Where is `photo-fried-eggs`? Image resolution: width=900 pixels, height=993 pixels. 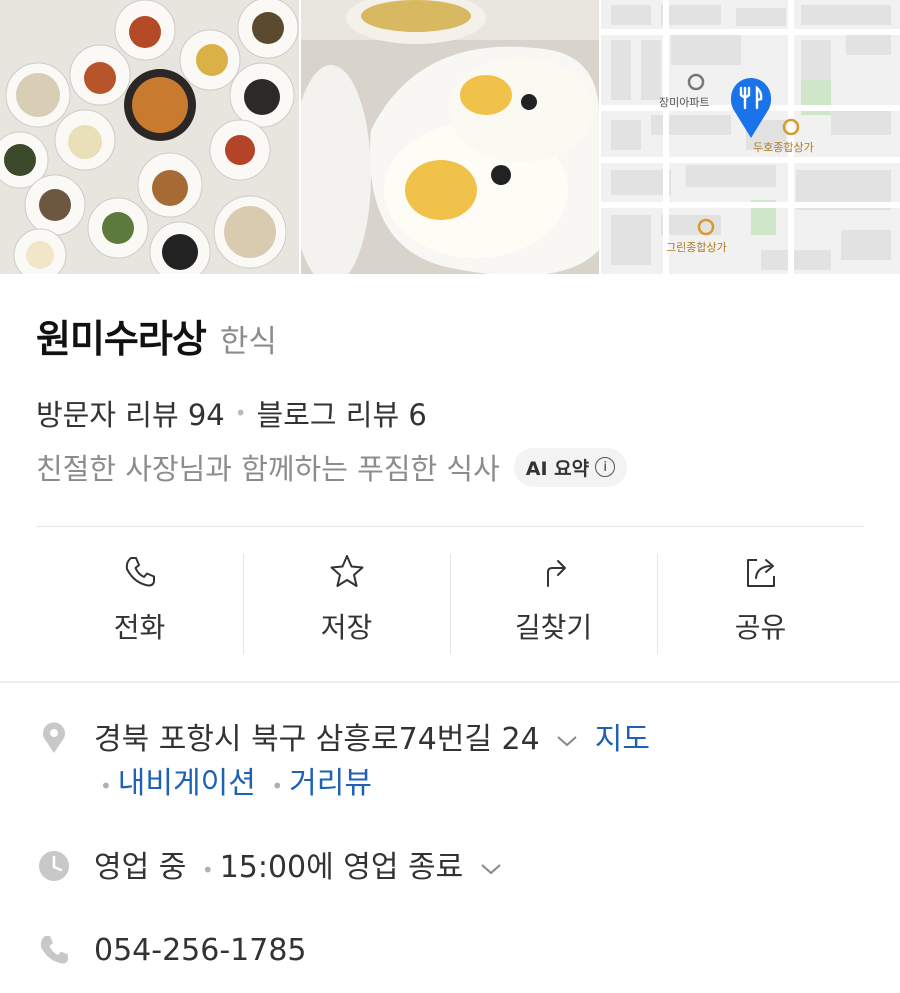 photo-fried-eggs is located at coordinates (450, 137).